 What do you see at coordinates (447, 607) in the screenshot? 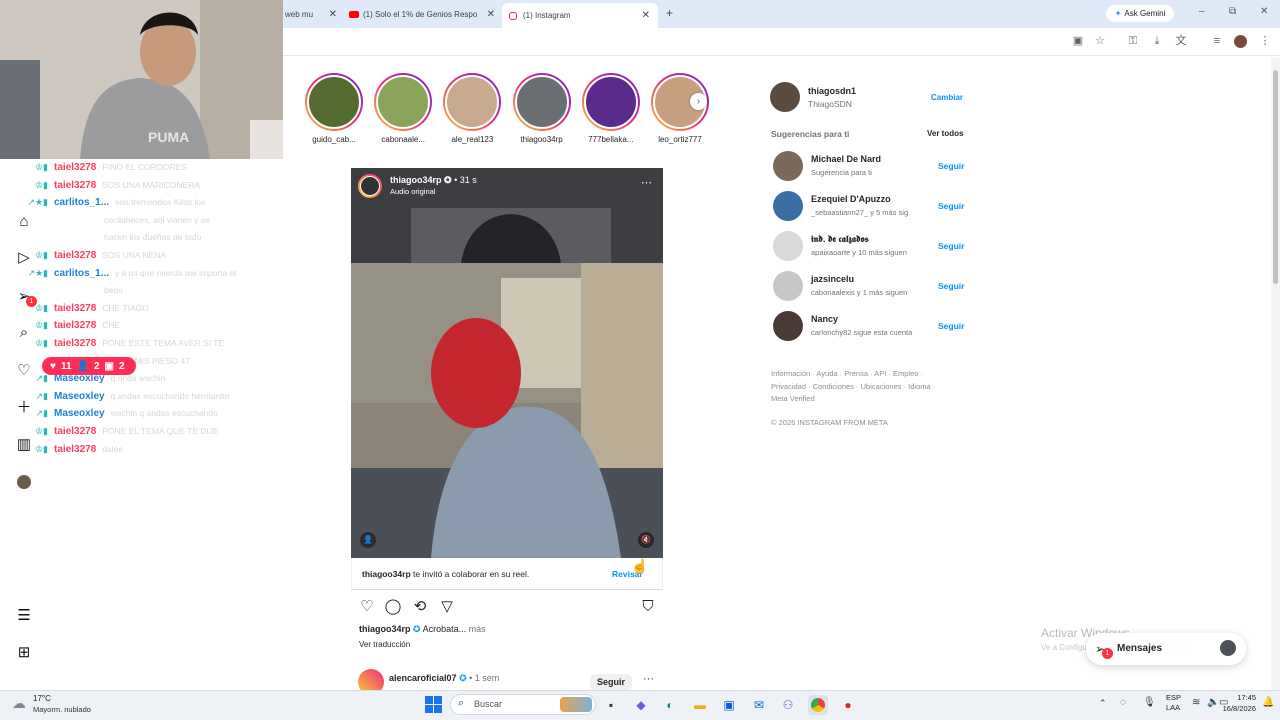
I see `share-icon: ▽` at bounding box center [447, 607].